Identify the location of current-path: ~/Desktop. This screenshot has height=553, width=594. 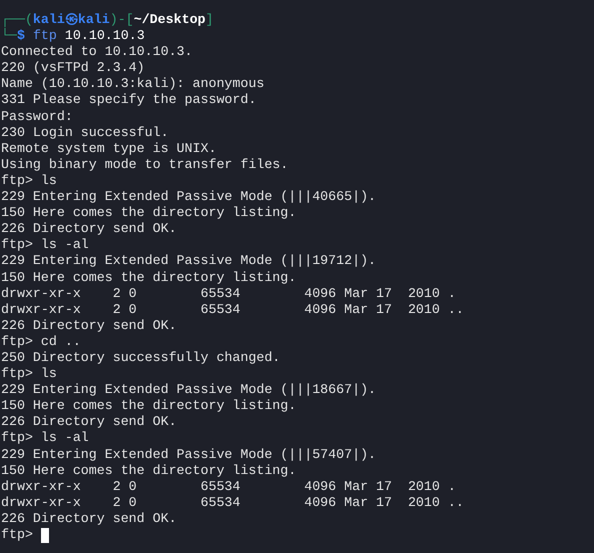
(170, 20).